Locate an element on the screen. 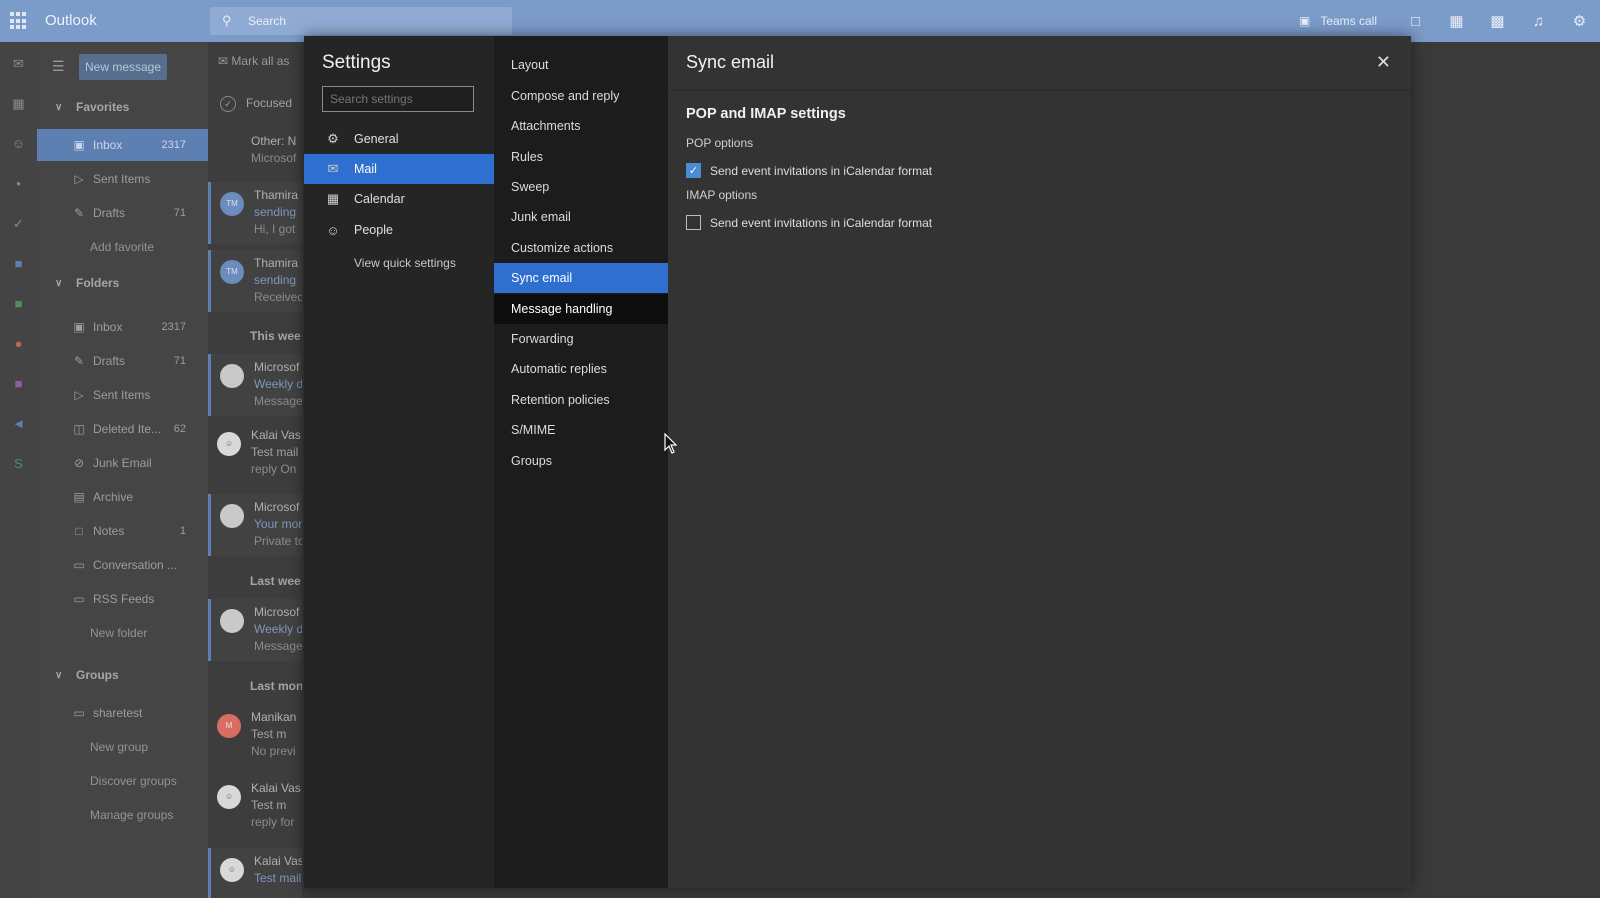 The width and height of the screenshot is (1600, 898). folder-notes: □ Notes 1 is located at coordinates (122, 531).